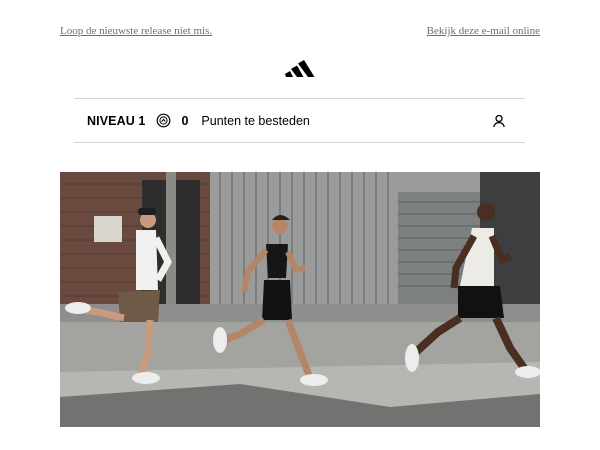  I want to click on view-online-link: Bekijk deze e-mail online, so click(483, 31).